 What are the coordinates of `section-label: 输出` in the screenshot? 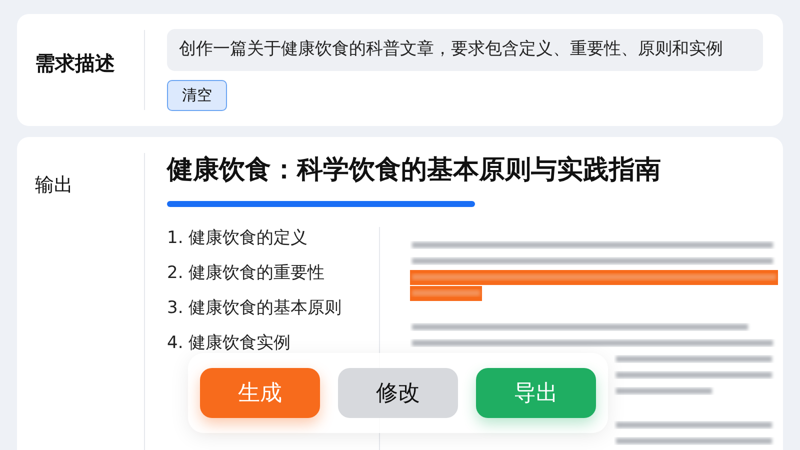 It's located at (54, 185).